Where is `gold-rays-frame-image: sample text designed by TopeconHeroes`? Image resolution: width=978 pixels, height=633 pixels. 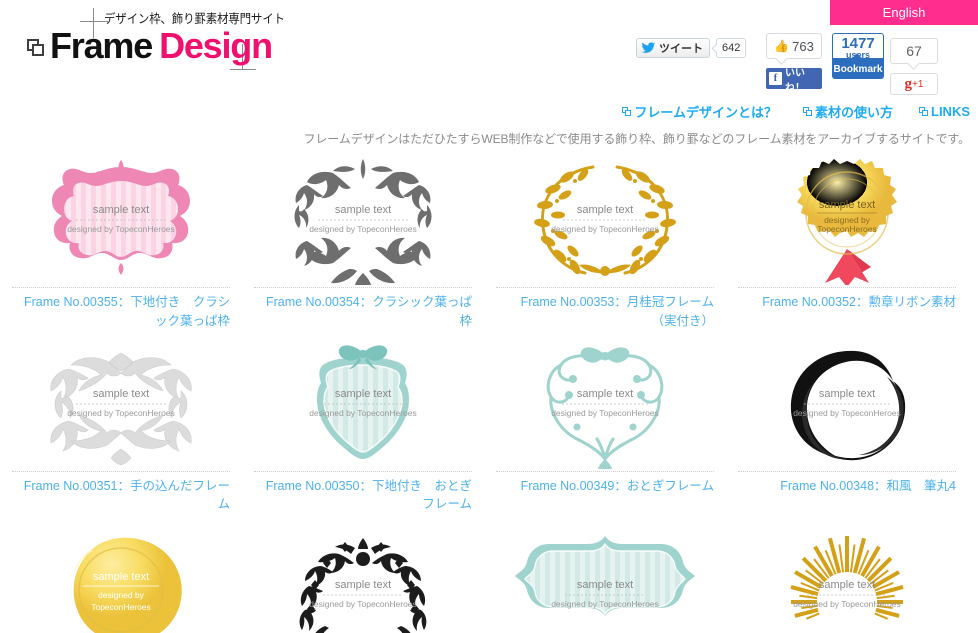
gold-rays-frame-image: sample text designed by TopeconHeroes is located at coordinates (847, 578).